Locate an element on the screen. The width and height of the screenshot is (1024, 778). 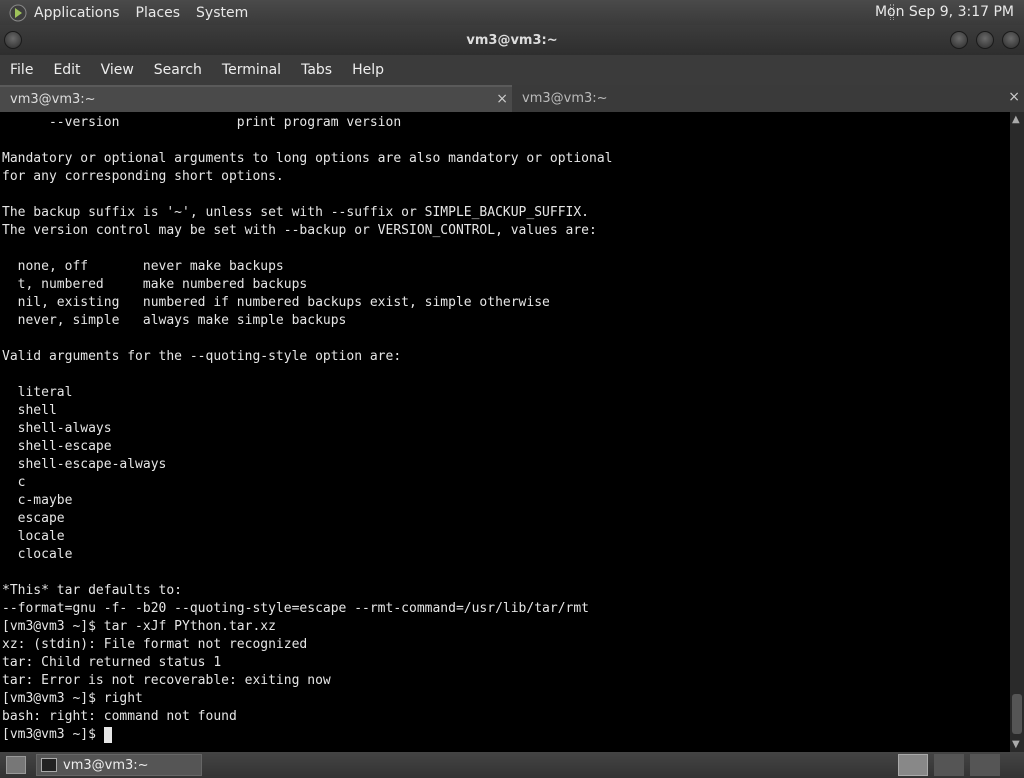
text-cursor is located at coordinates (107, 734).